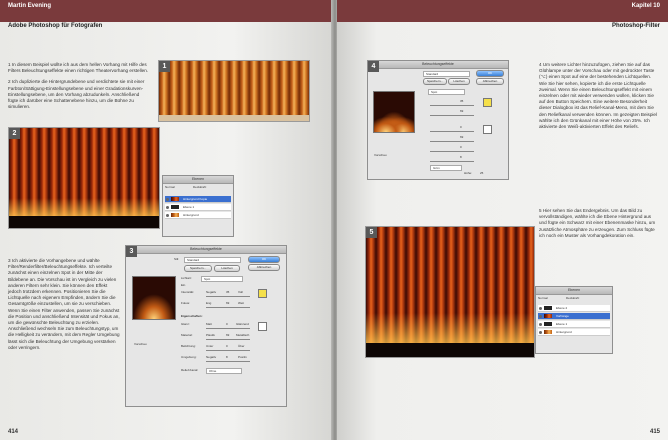 The height and width of the screenshot is (440, 668). What do you see at coordinates (481, 173) in the screenshot?
I see `height-value: 25` at bounding box center [481, 173].